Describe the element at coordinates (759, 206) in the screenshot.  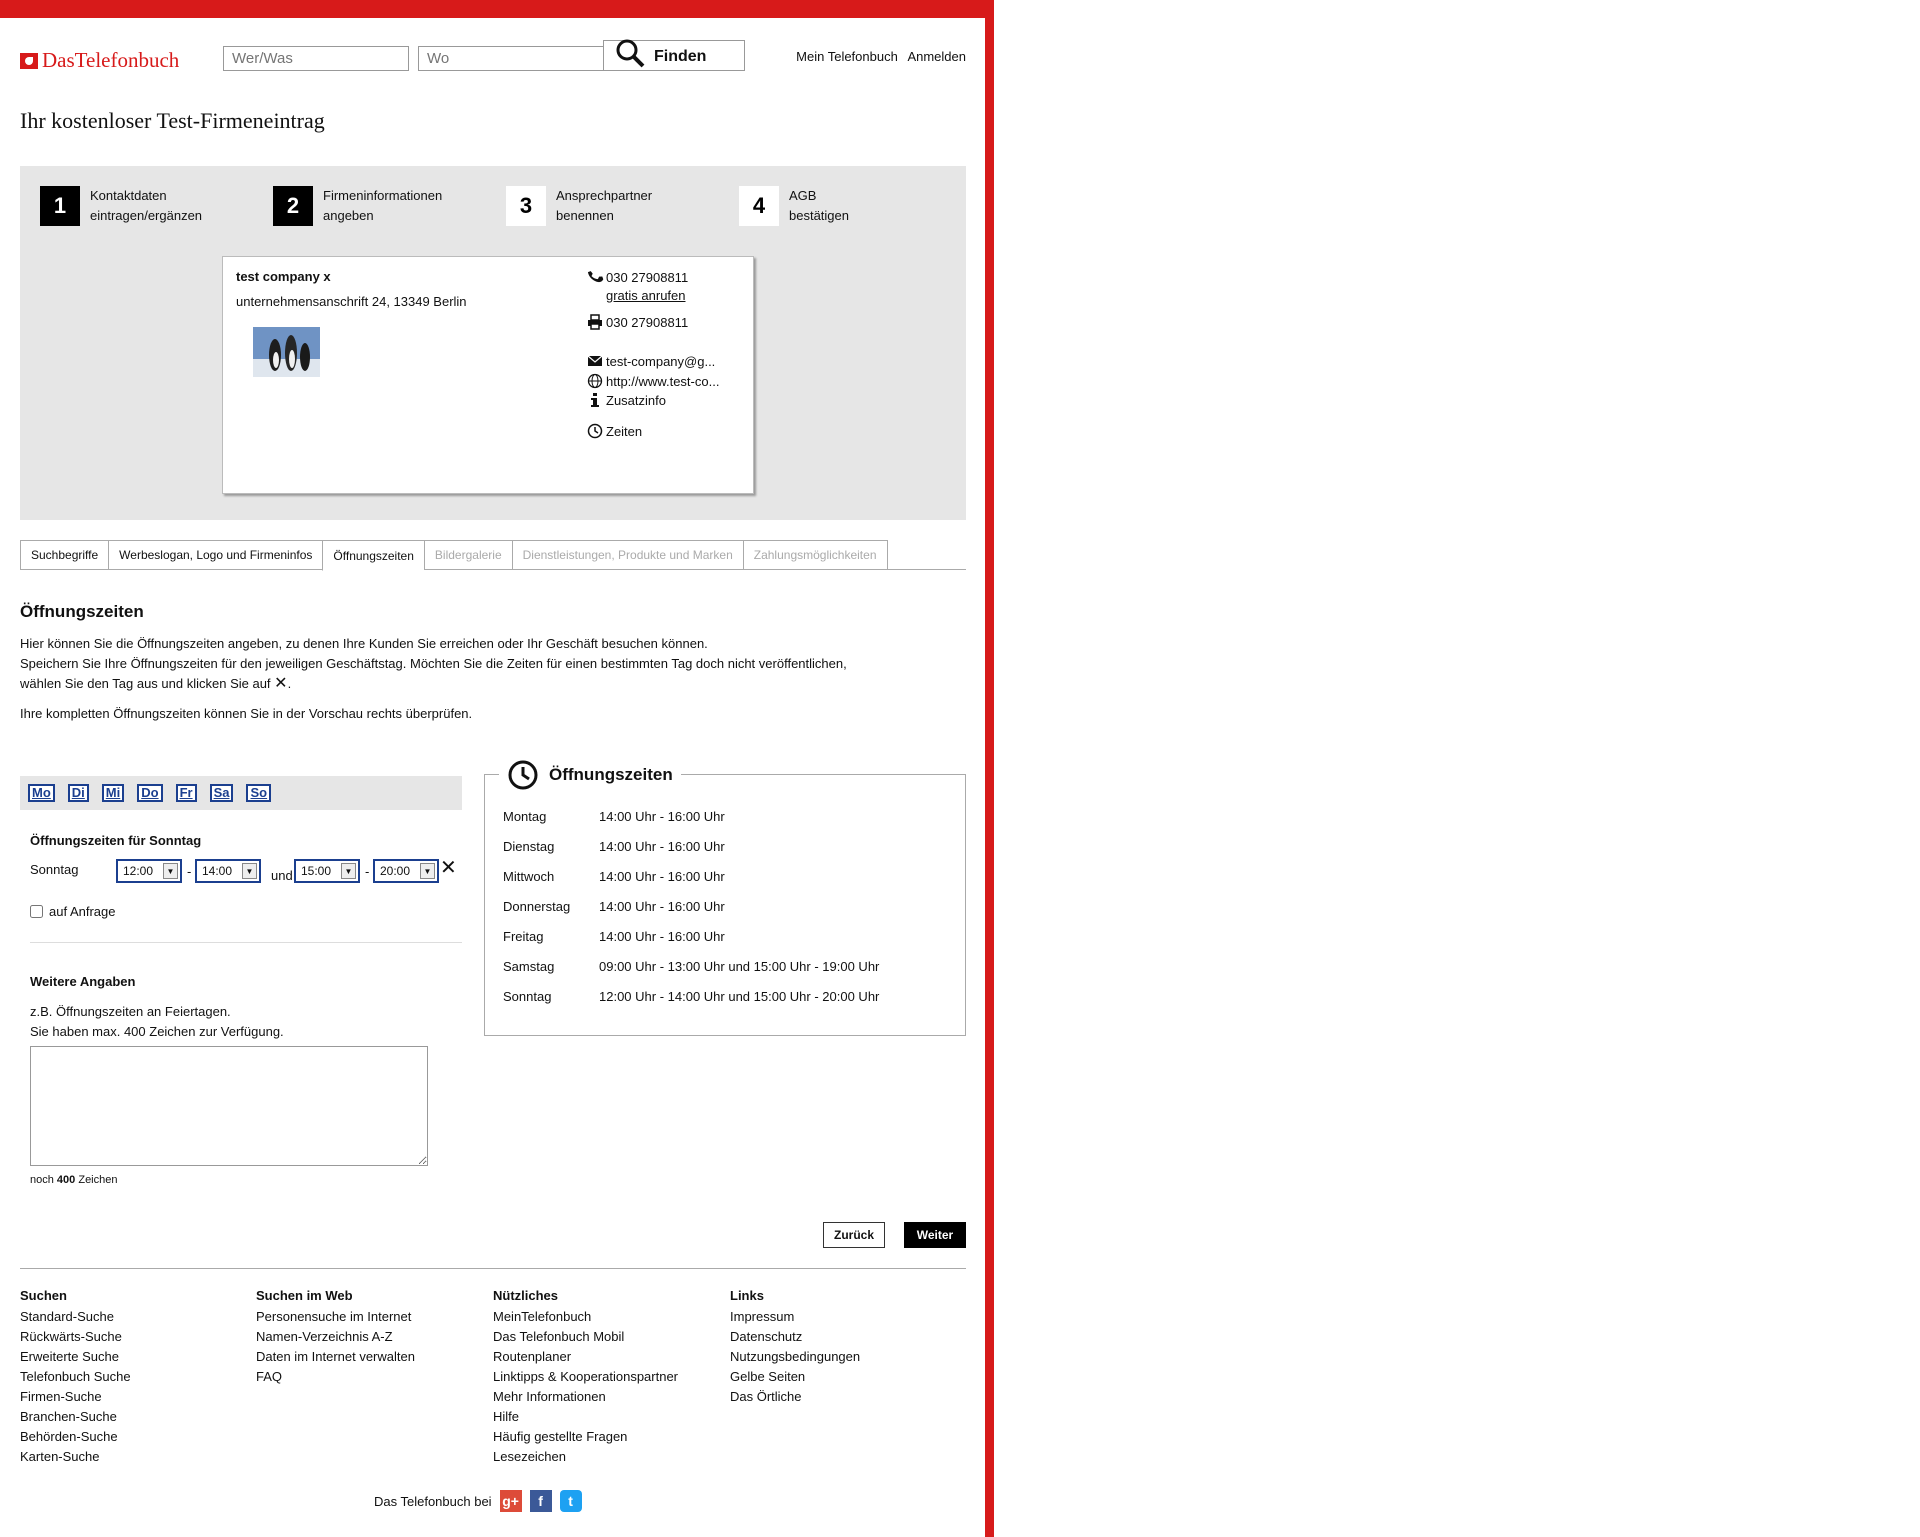
I see `step-number: 4` at that location.